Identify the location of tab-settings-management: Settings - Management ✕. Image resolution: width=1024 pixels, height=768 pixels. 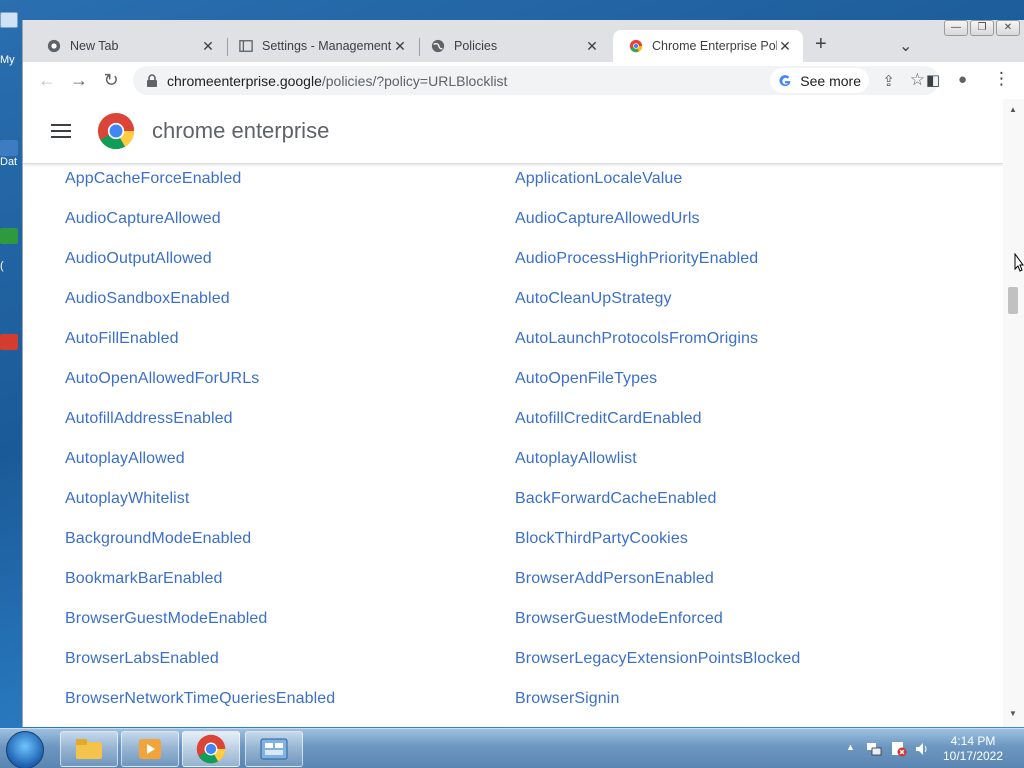
(320, 46).